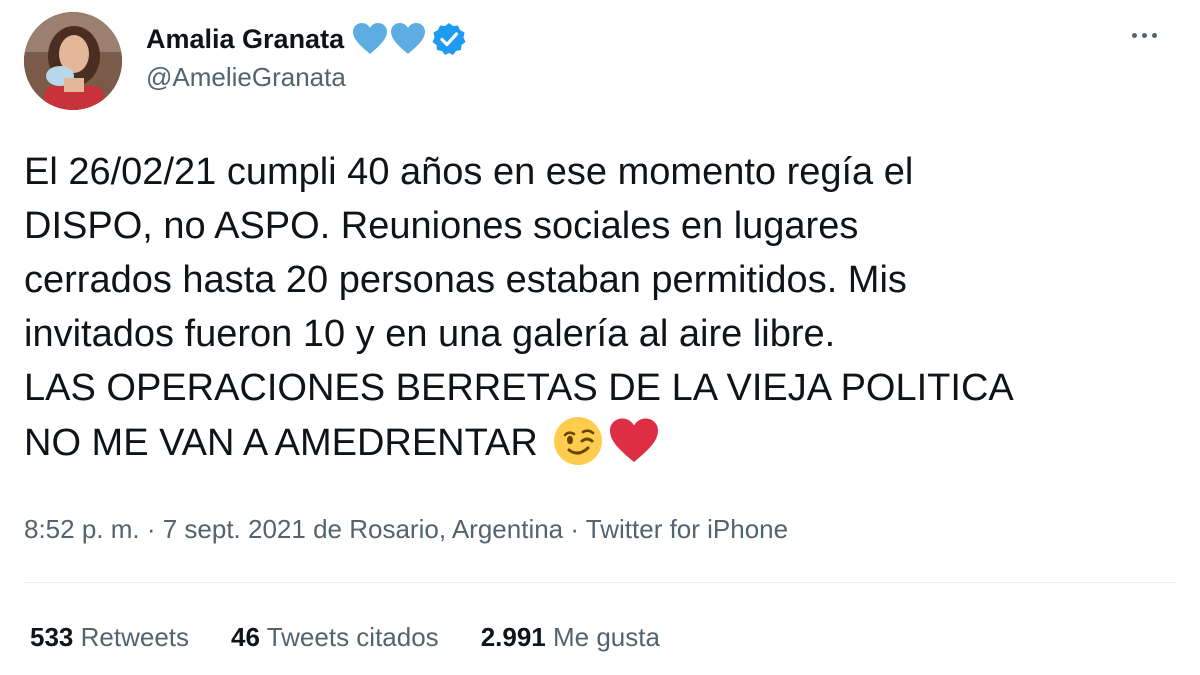 Image resolution: width=1200 pixels, height=675 pixels. I want to click on tweet-text-last-line: NO ME VAN A AMEDRENTAR, so click(604, 442).